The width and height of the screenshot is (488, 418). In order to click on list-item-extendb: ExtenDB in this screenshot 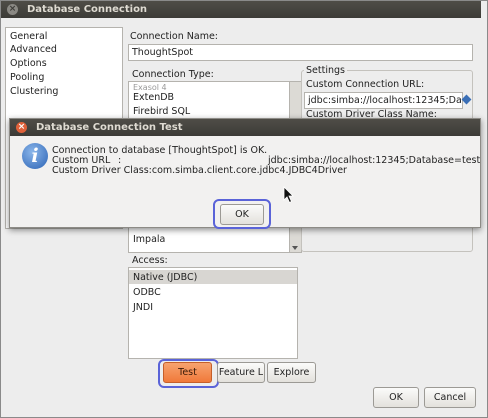, I will do `click(153, 97)`.